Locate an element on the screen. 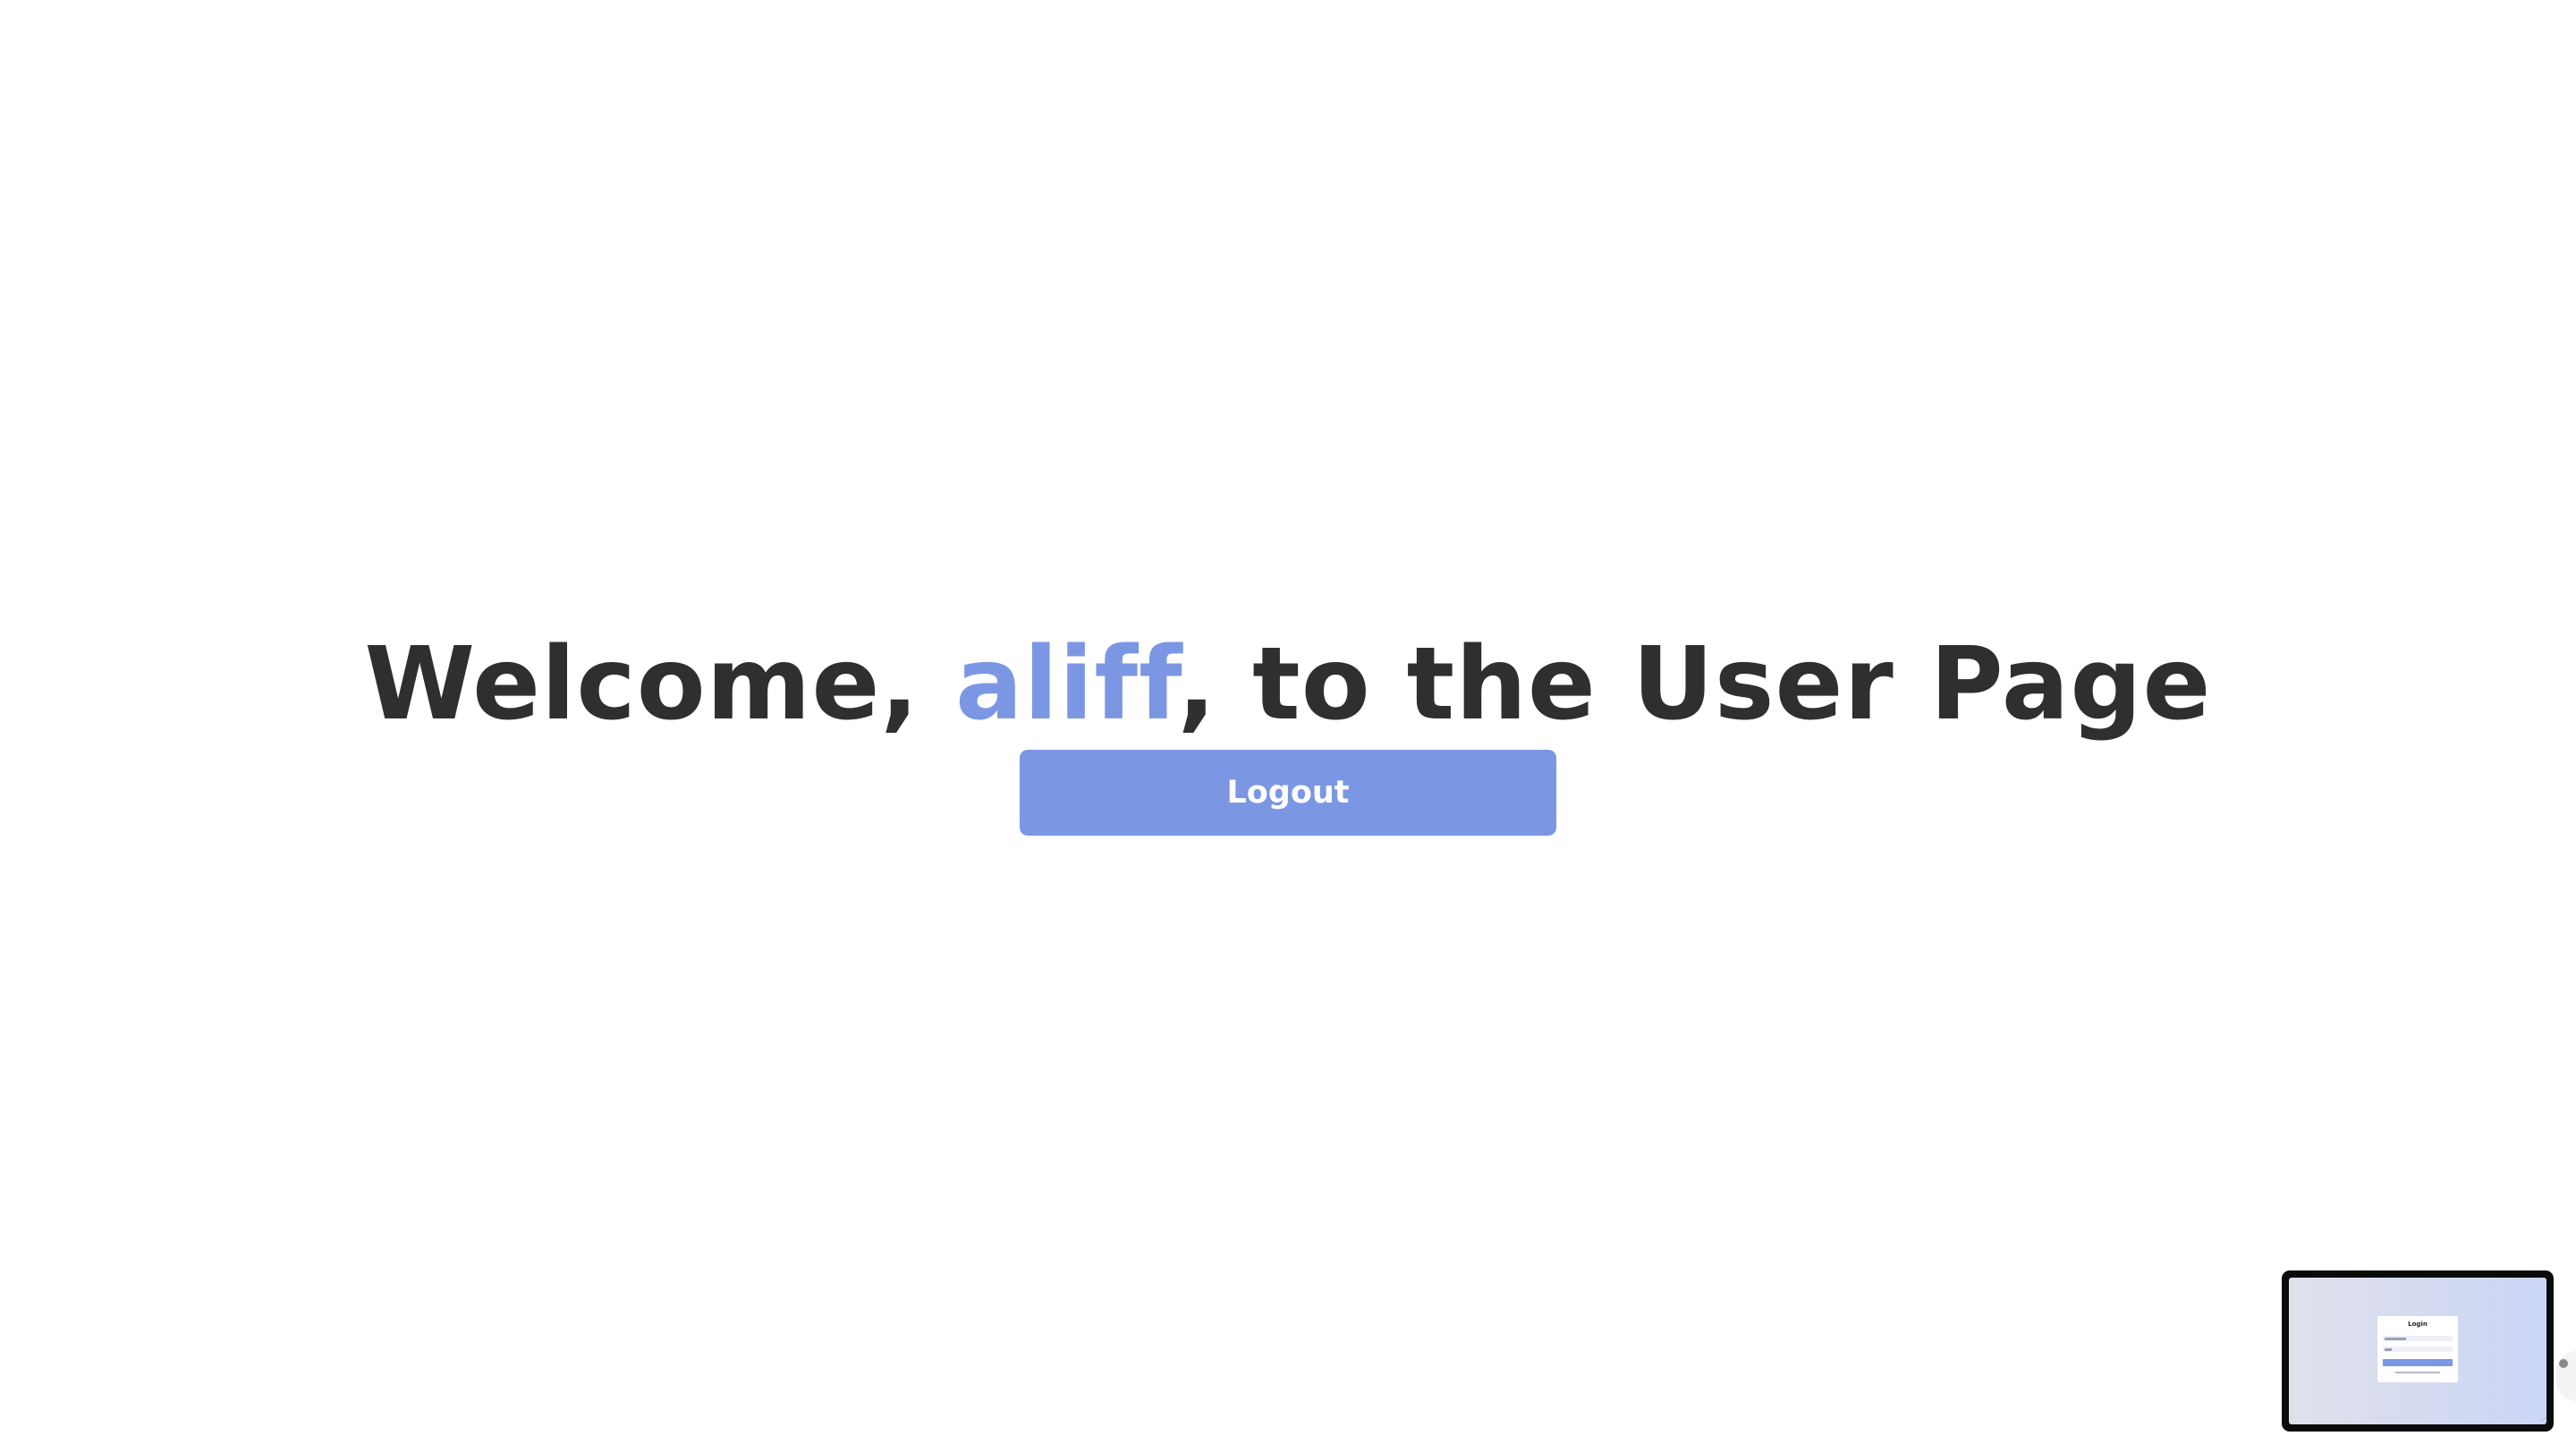 This screenshot has height=1453, width=2576. welcome-suffix: , to the User Page is located at coordinates (1694, 684).